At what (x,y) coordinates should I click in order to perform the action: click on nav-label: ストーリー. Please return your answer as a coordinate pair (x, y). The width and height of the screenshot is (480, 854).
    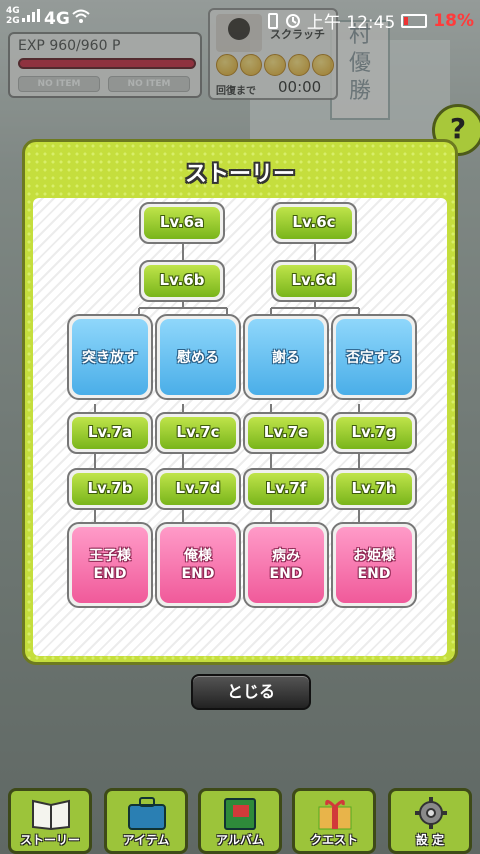
    Looking at the image, I should click on (49, 840).